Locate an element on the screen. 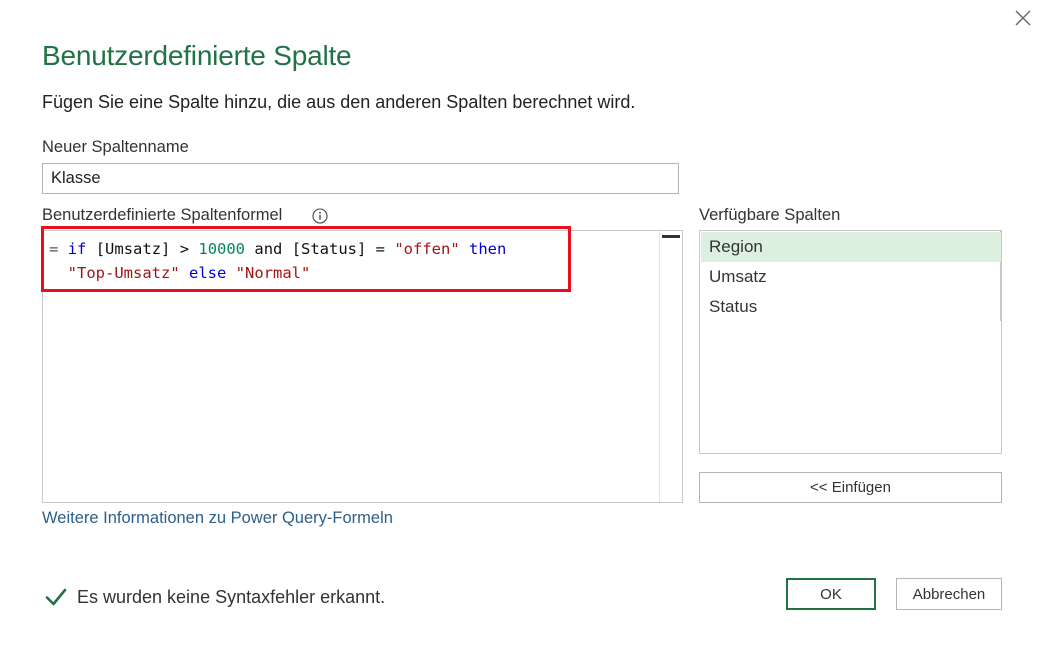 This screenshot has width=1045, height=651. formula-label: Benutzerdefinierte Spaltenformel is located at coordinates (162, 215).